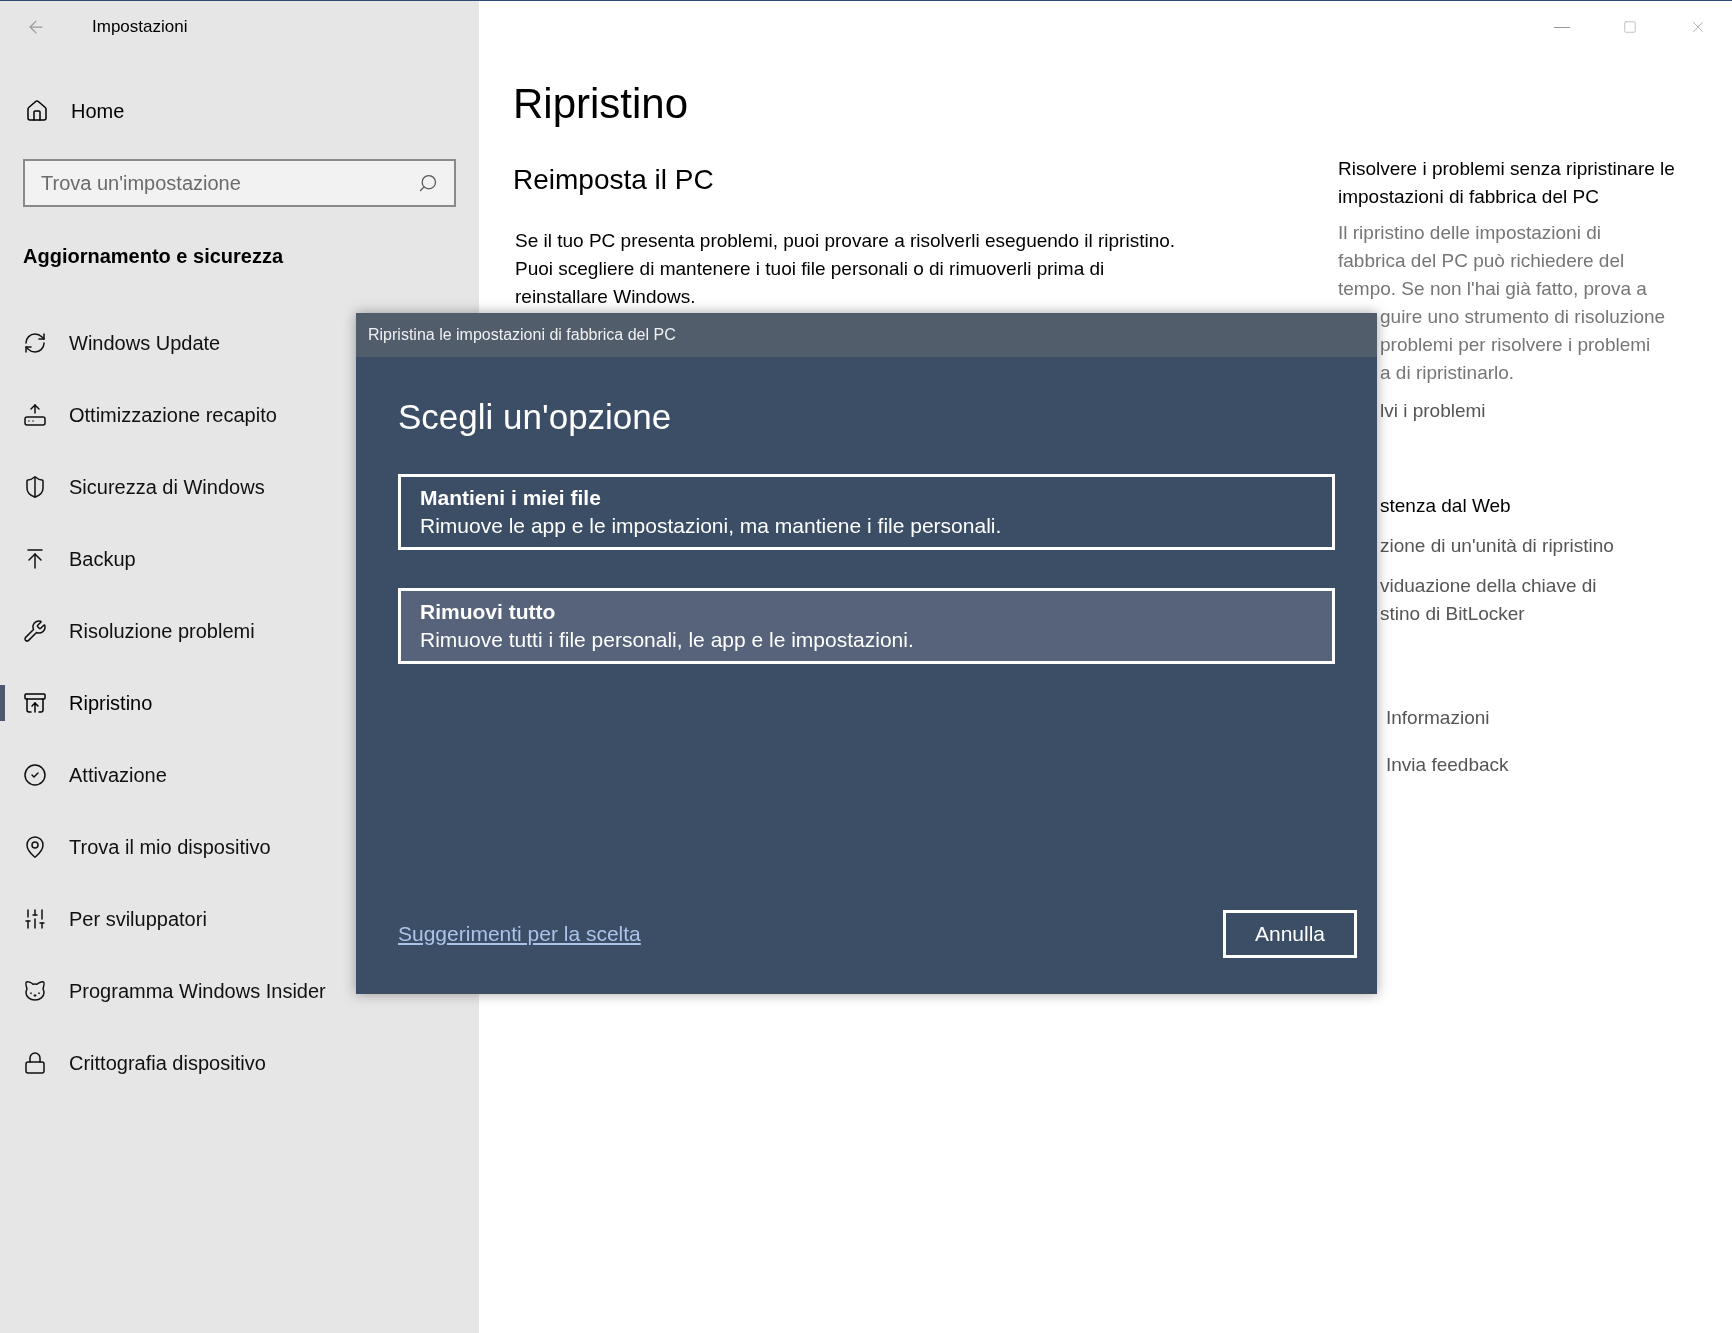 Image resolution: width=1732 pixels, height=1333 pixels. What do you see at coordinates (1507, 183) in the screenshot?
I see `aside-heading: Risolvere i problemi senza ripristinare le impostazioni di fabbrica del PC` at bounding box center [1507, 183].